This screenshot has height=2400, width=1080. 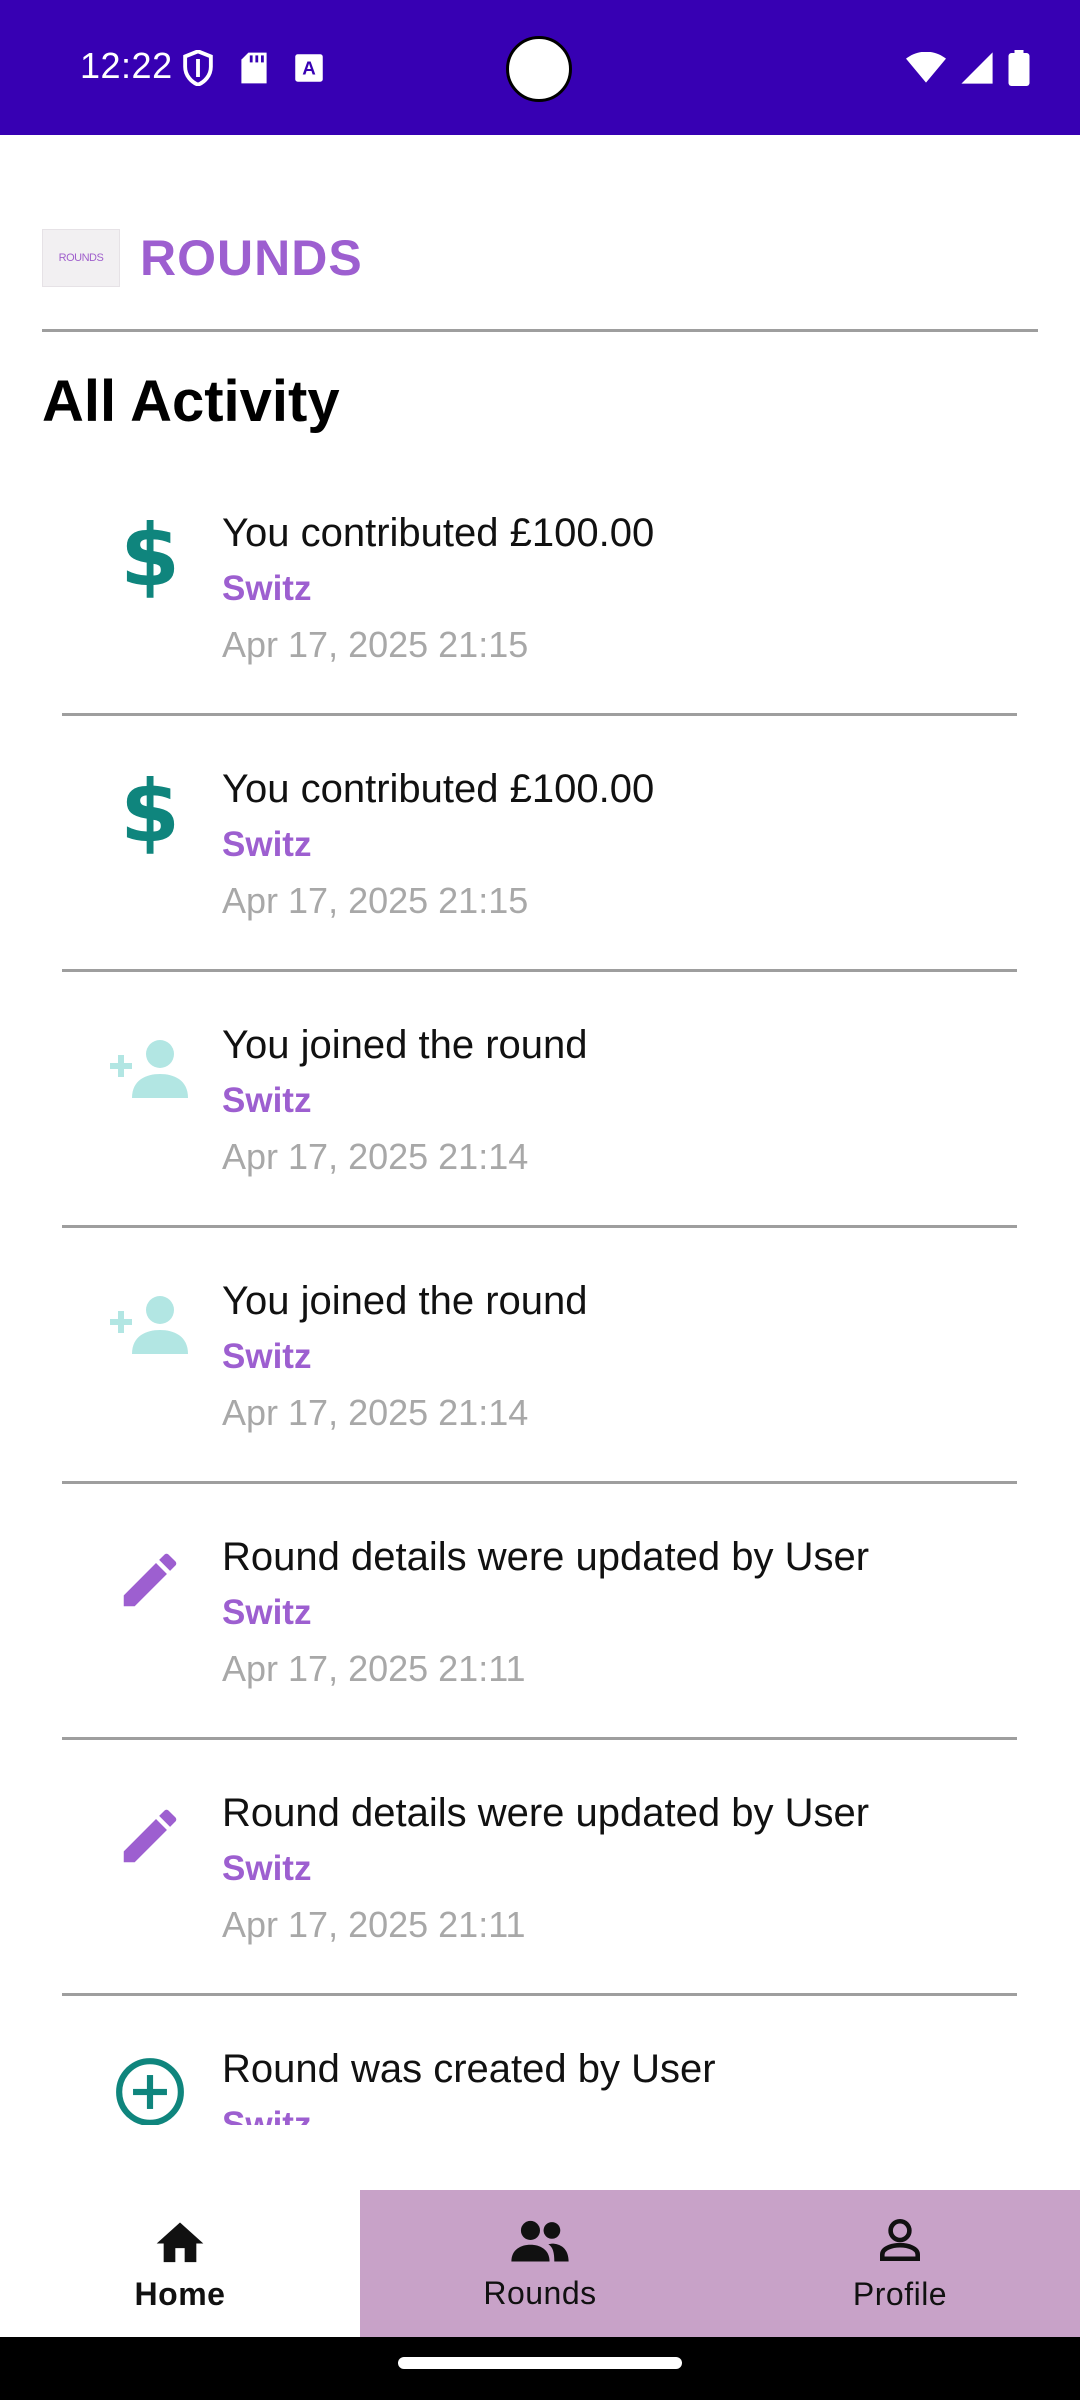 What do you see at coordinates (198, 68) in the screenshot?
I see `shield-icon` at bounding box center [198, 68].